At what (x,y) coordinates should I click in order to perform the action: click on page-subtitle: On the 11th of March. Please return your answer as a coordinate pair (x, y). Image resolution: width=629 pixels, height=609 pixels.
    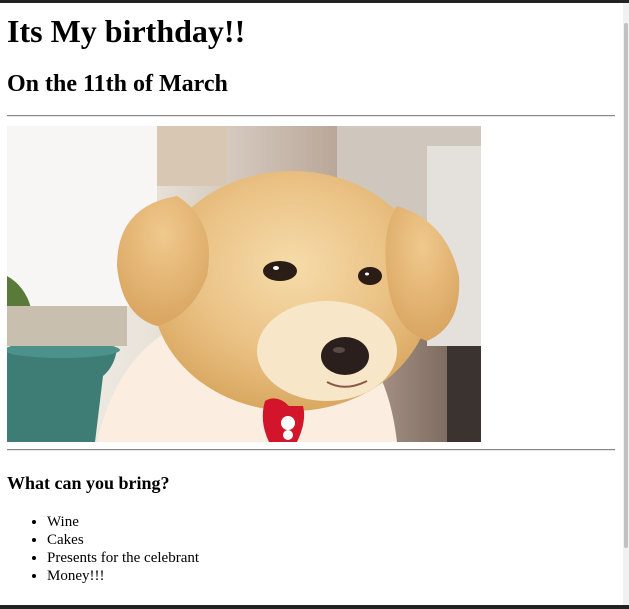
    Looking at the image, I should click on (117, 84).